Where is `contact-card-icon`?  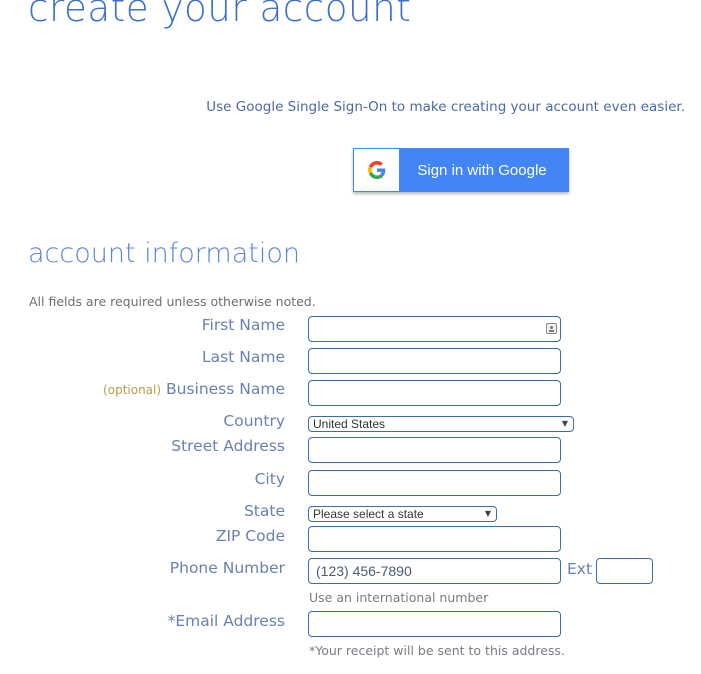
contact-card-icon is located at coordinates (551, 328).